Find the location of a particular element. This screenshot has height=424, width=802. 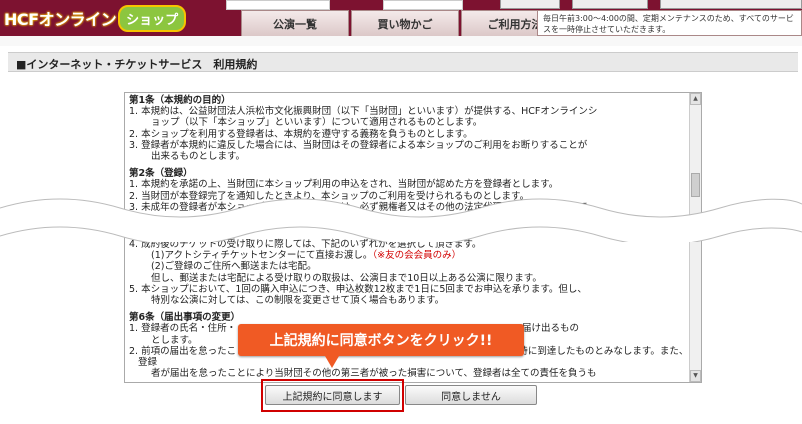

terms-line: ョップ（以下「本ショップ」といいます）について適用されるものとします。 is located at coordinates (317, 123).